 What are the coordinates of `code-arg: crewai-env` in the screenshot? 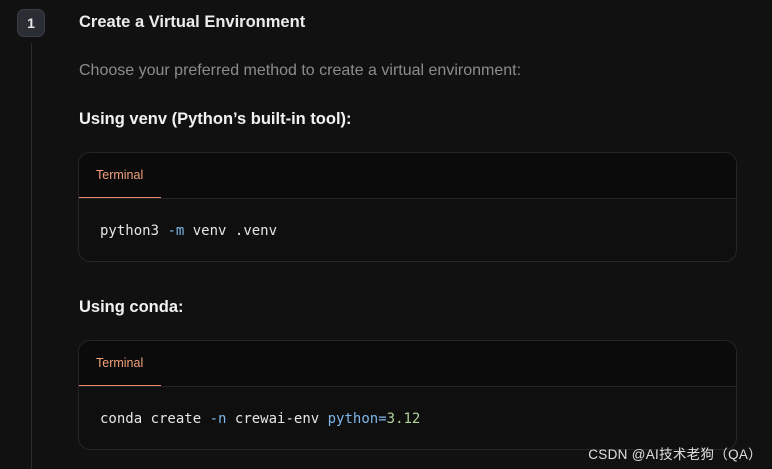 It's located at (277, 419).